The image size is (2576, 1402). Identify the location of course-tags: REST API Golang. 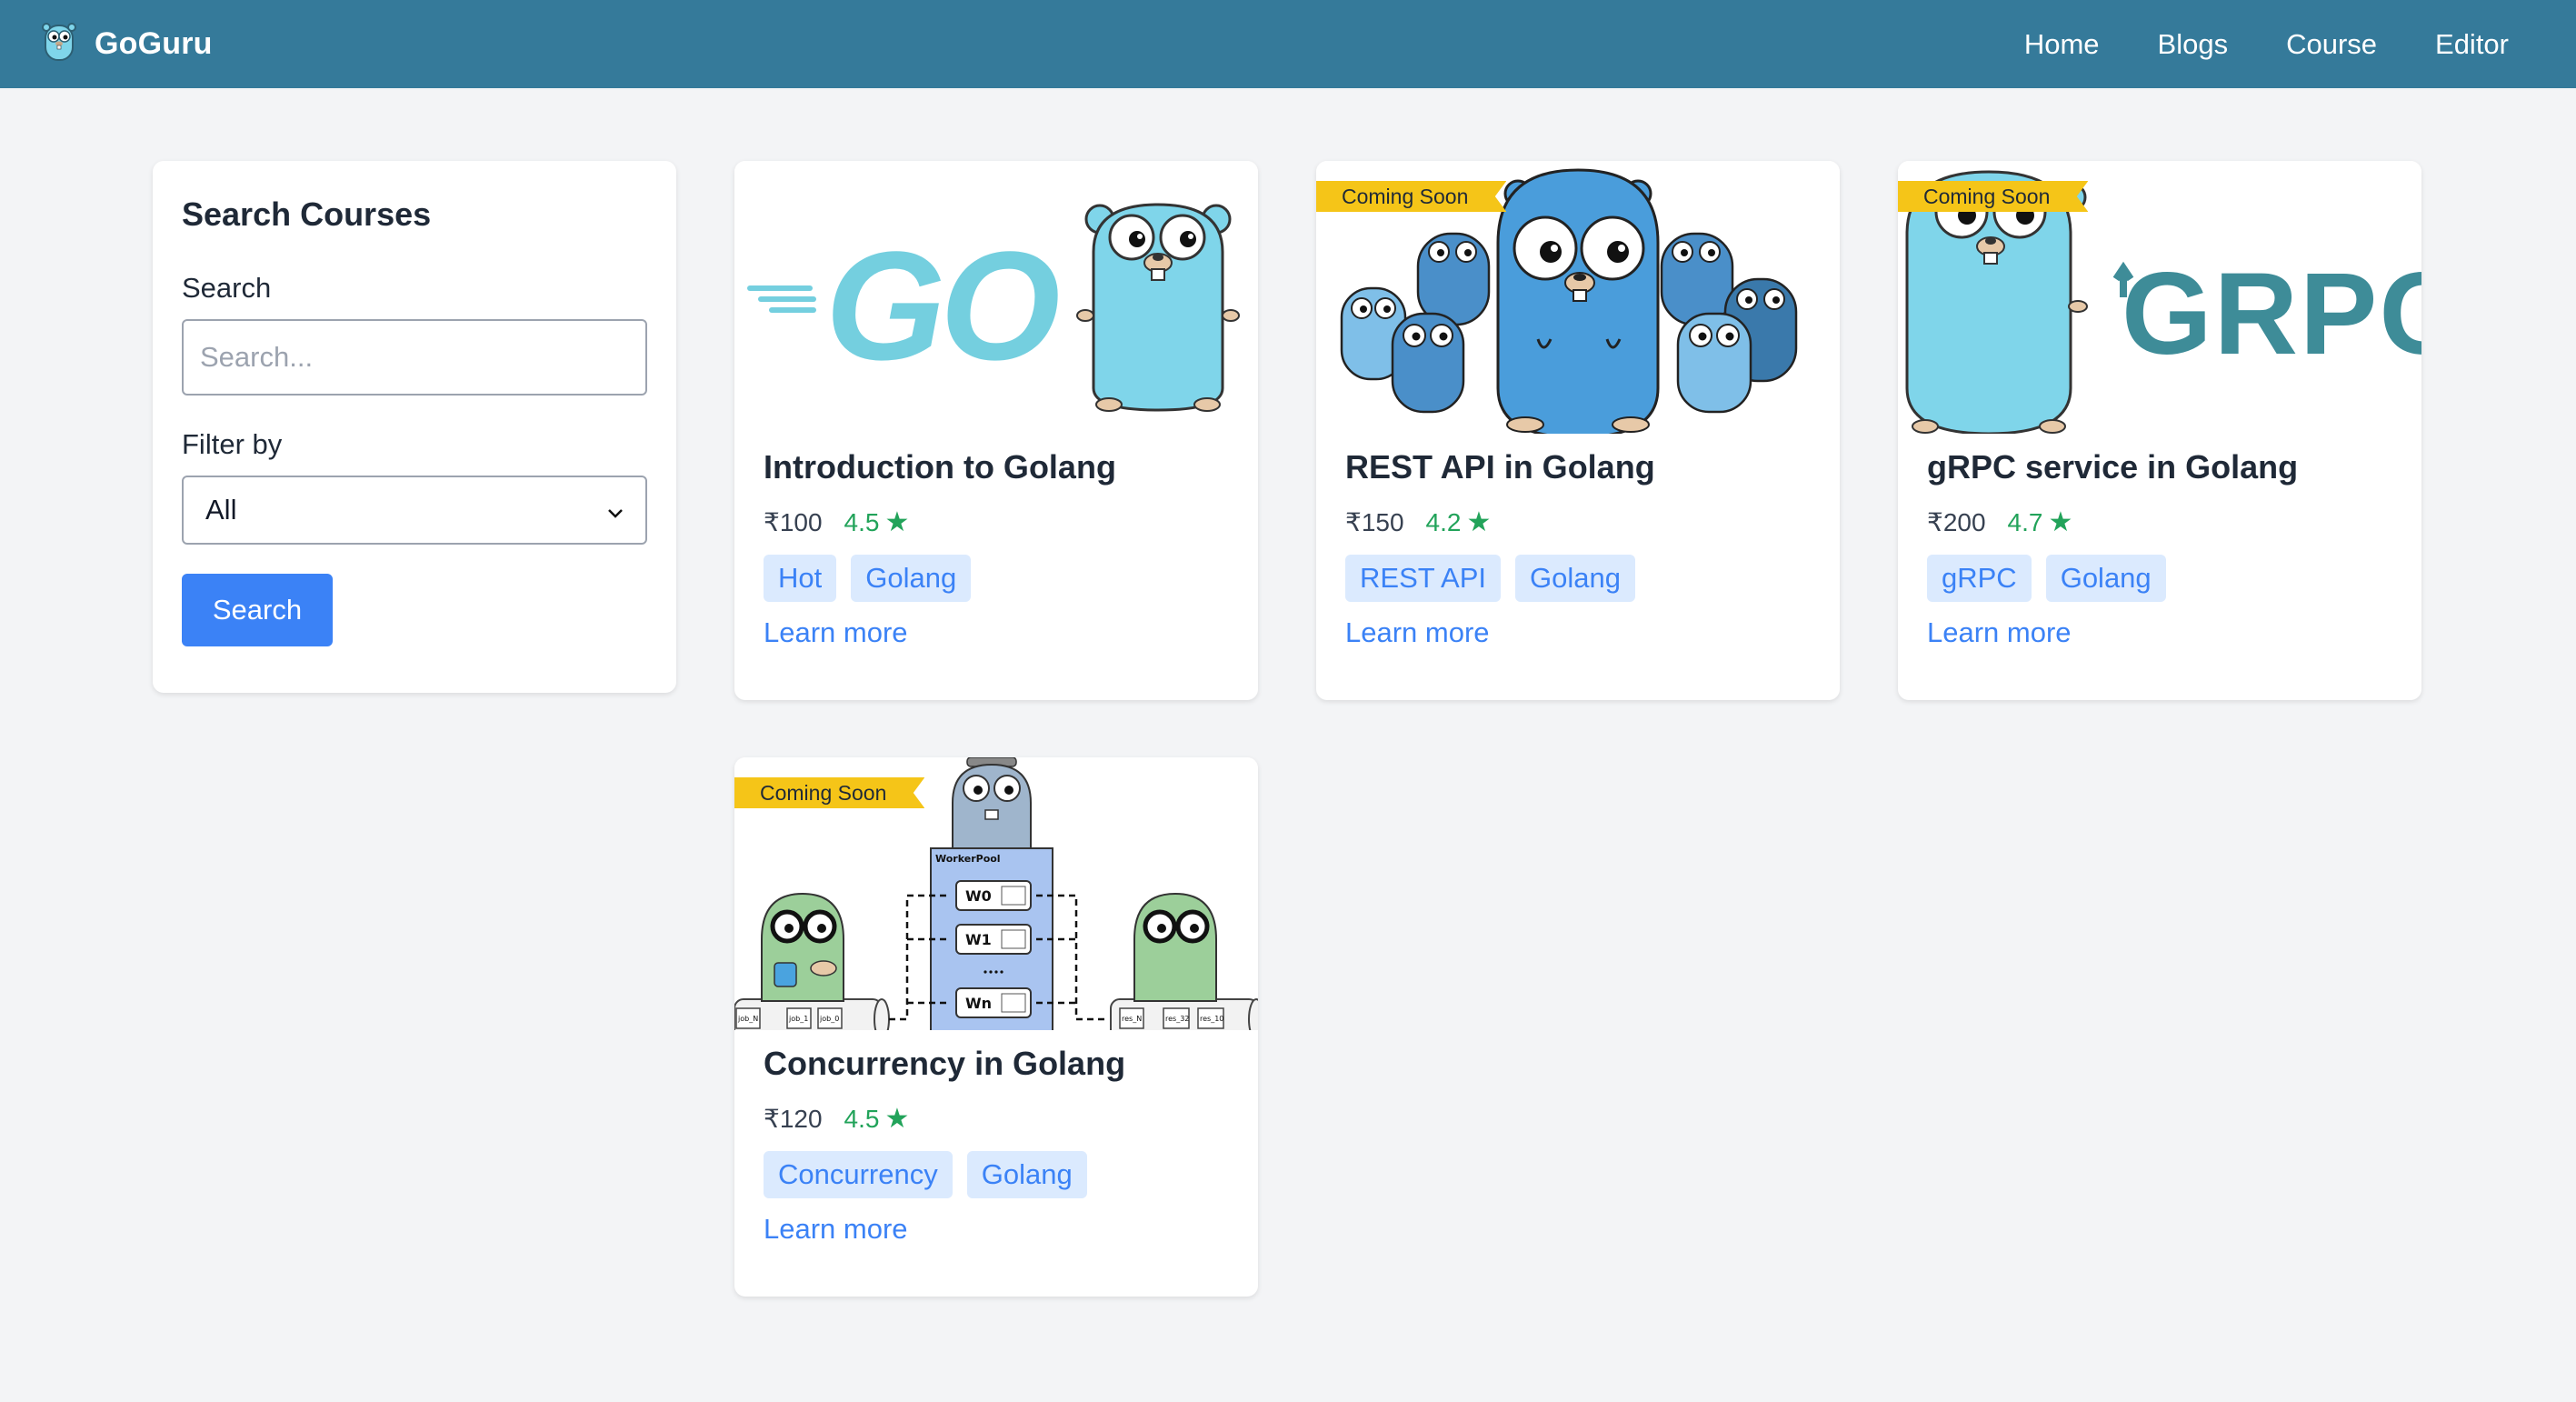
(1578, 578).